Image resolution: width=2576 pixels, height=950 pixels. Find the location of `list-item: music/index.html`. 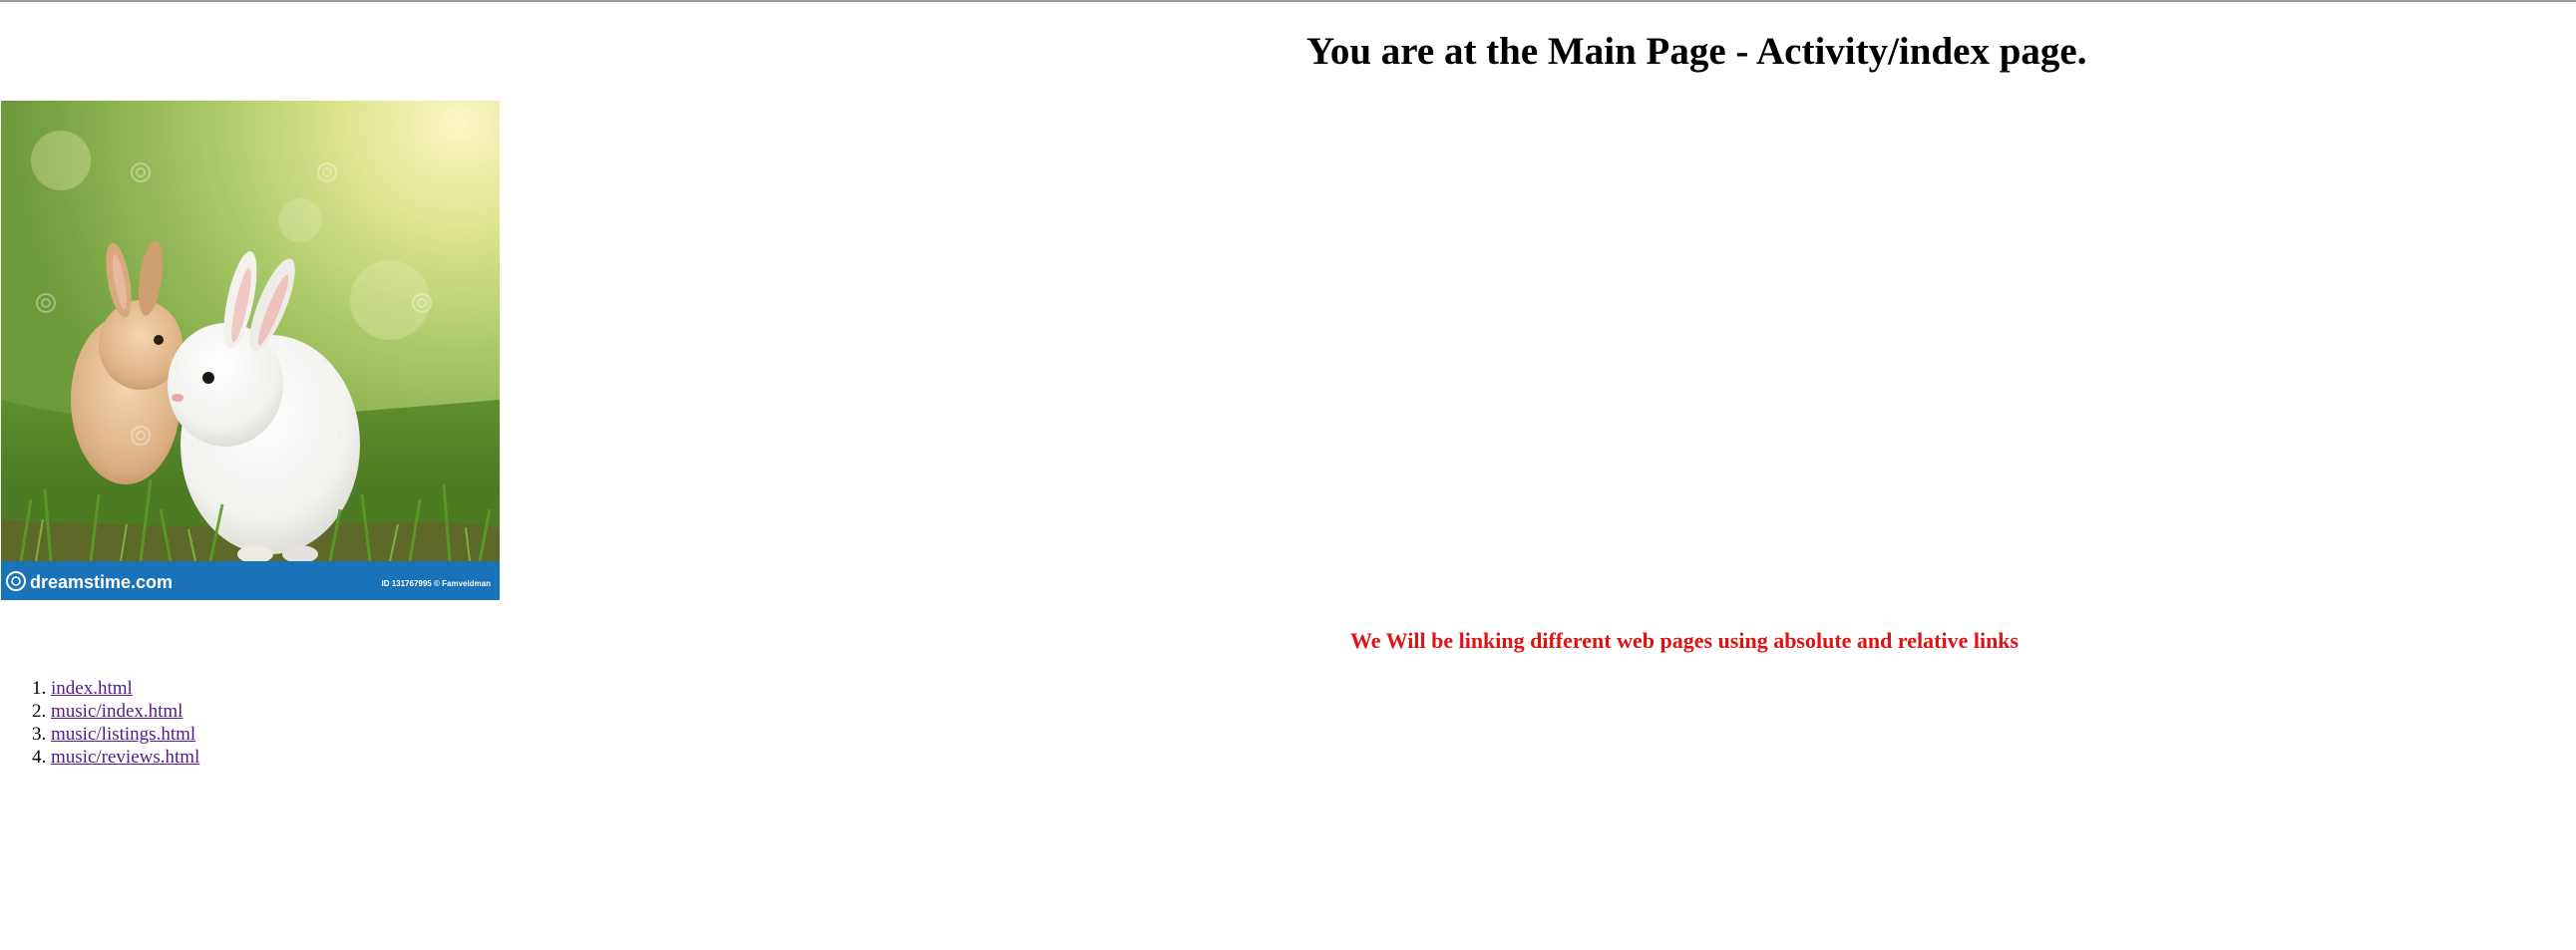

list-item: music/index.html is located at coordinates (125, 711).